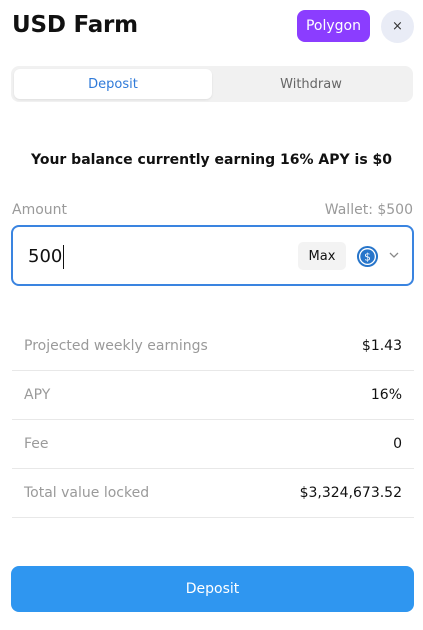 The width and height of the screenshot is (423, 630). I want to click on amount-value: 500, so click(46, 257).